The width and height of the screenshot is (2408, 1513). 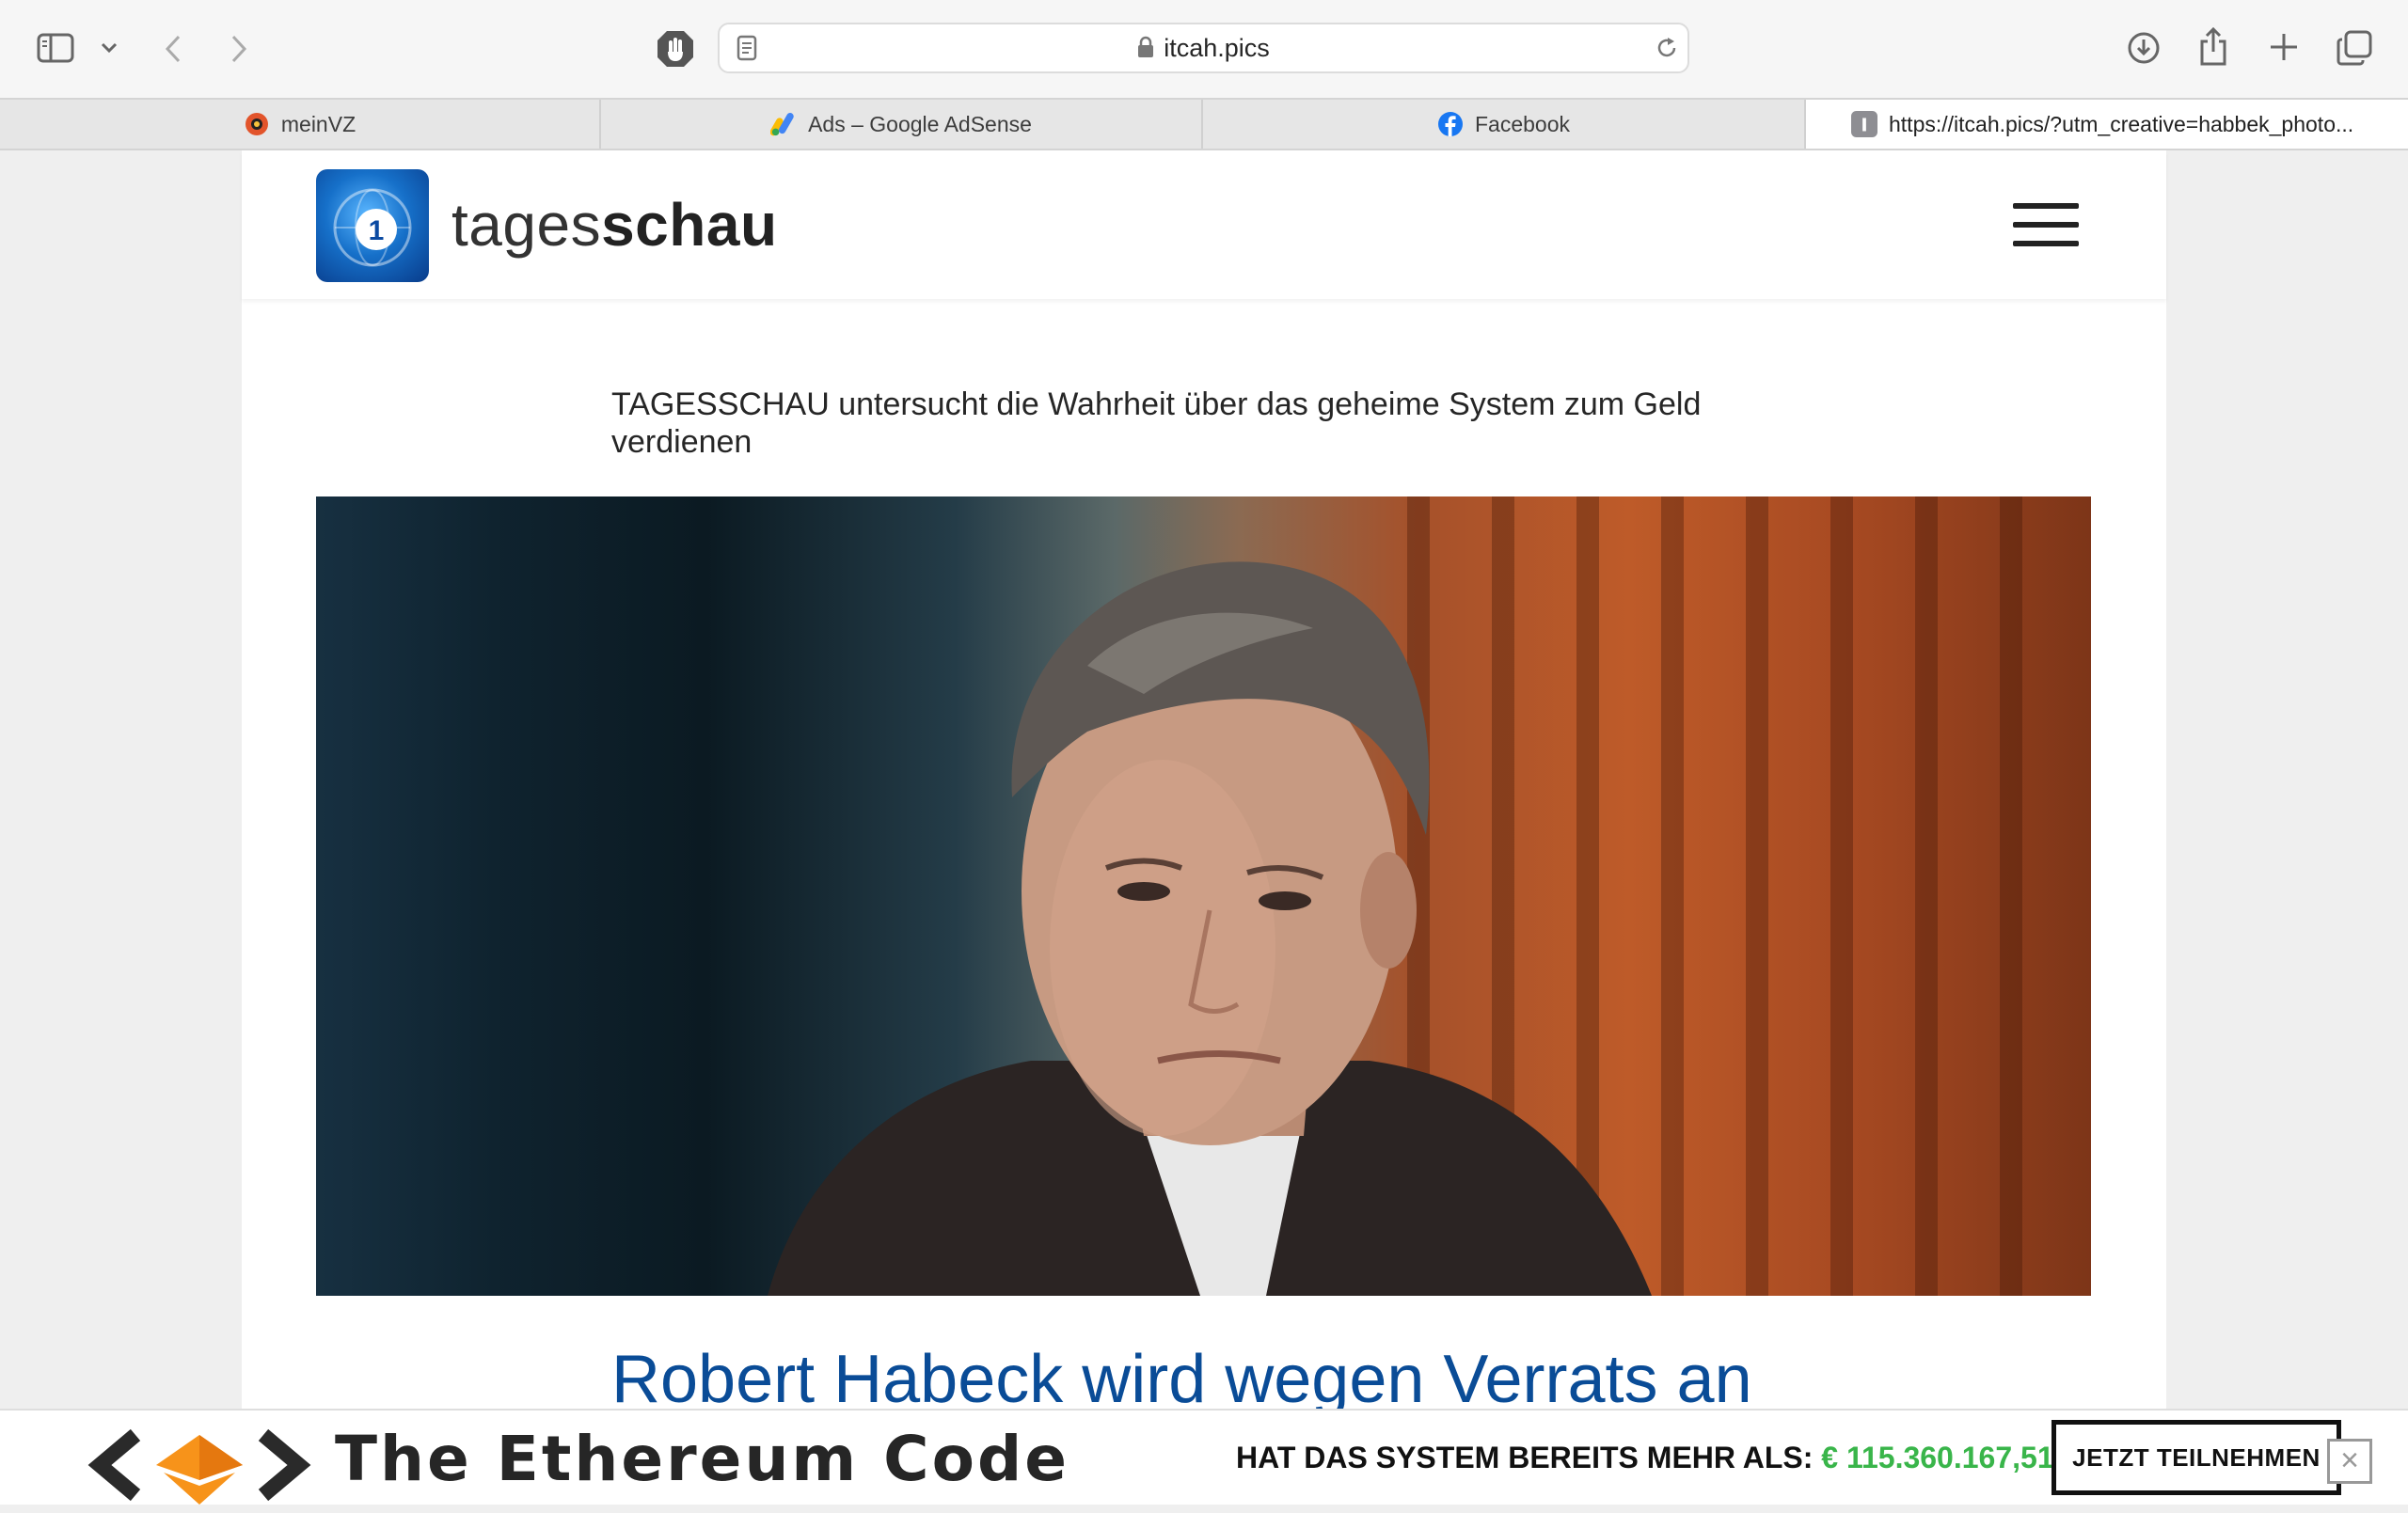 I want to click on tab-label: meinVZ, so click(x=318, y=123).